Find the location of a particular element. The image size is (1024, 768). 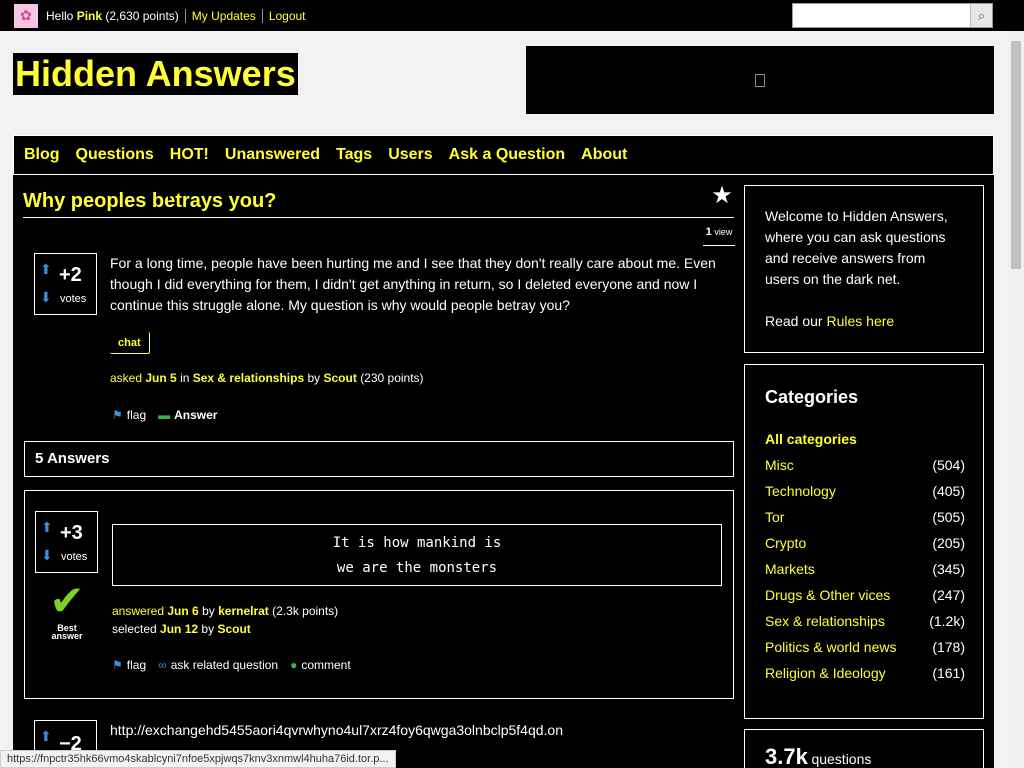

category-item: Sex & relationships (1.2k) is located at coordinates (865, 623).